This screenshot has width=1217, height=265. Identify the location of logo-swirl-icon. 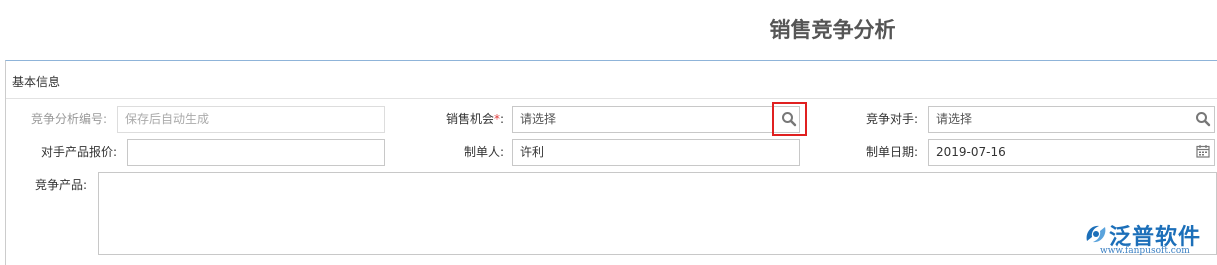
(1096, 234).